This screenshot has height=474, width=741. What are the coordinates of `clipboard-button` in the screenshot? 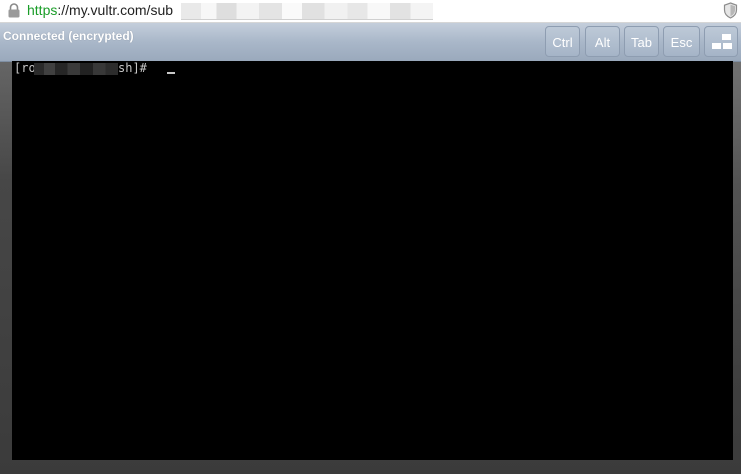 It's located at (721, 41).